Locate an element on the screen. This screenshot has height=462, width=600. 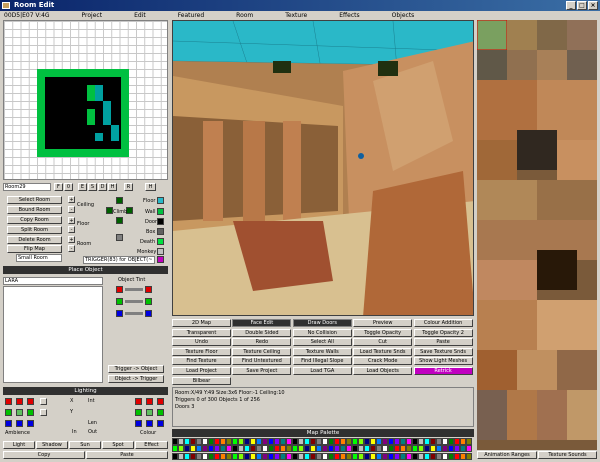
climb-north is located at coordinates (119, 200).